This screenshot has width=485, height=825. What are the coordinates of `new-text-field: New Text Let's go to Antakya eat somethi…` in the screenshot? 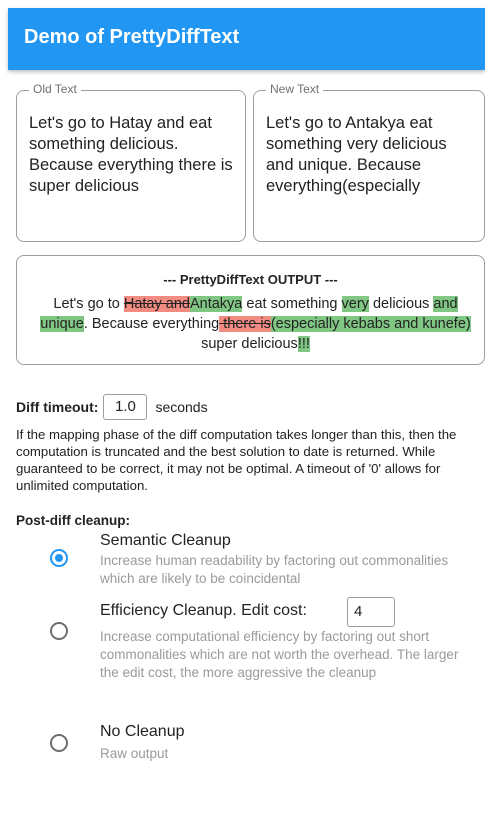 It's located at (369, 162).